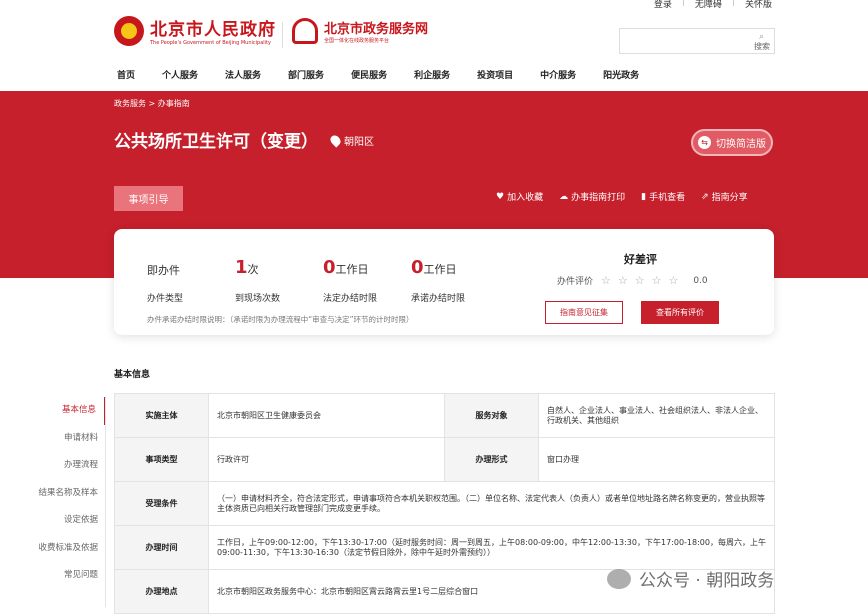 The width and height of the screenshot is (868, 616). I want to click on heart-icon: ♥, so click(500, 196).